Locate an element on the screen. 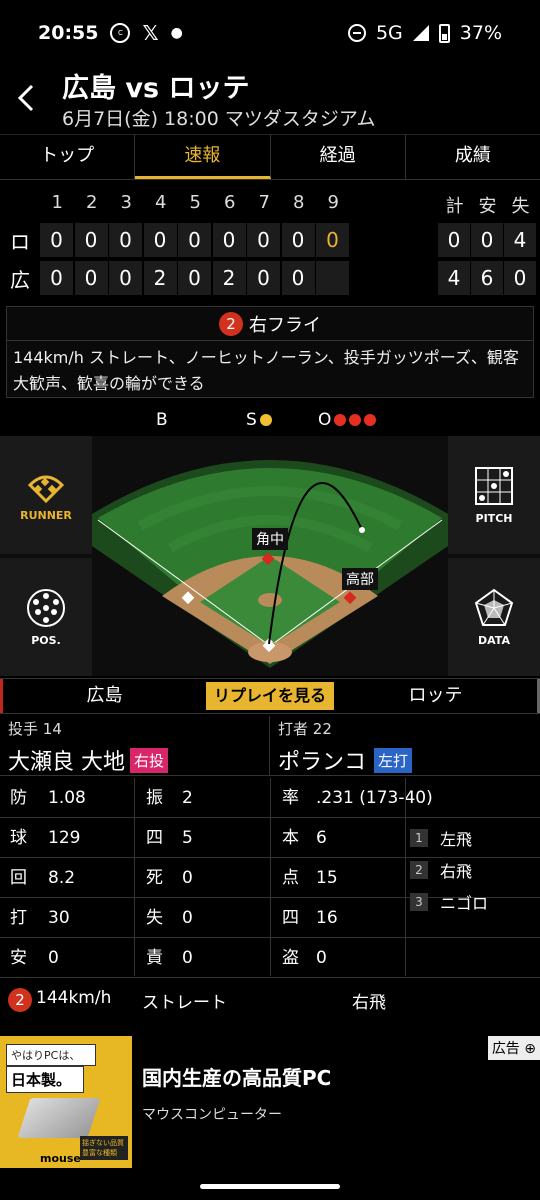  home-indicator is located at coordinates (270, 1186).